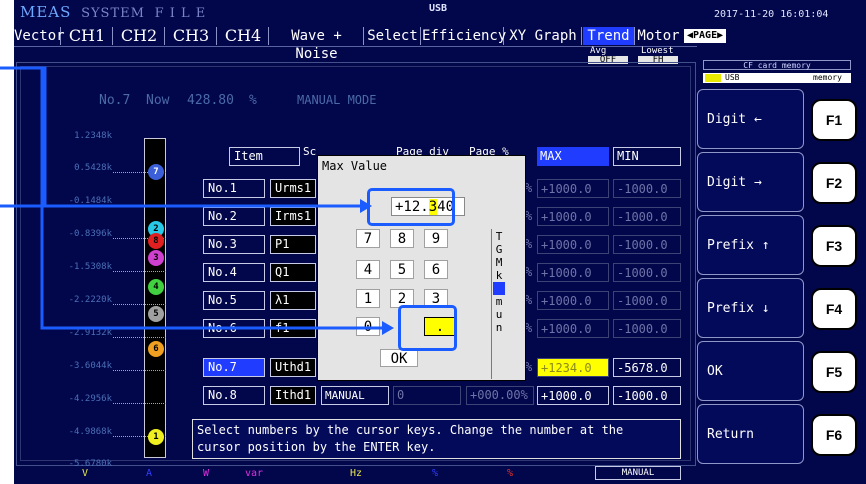 This screenshot has height=484, width=866. Describe the element at coordinates (368, 269) in the screenshot. I see `key-4: 4` at that location.